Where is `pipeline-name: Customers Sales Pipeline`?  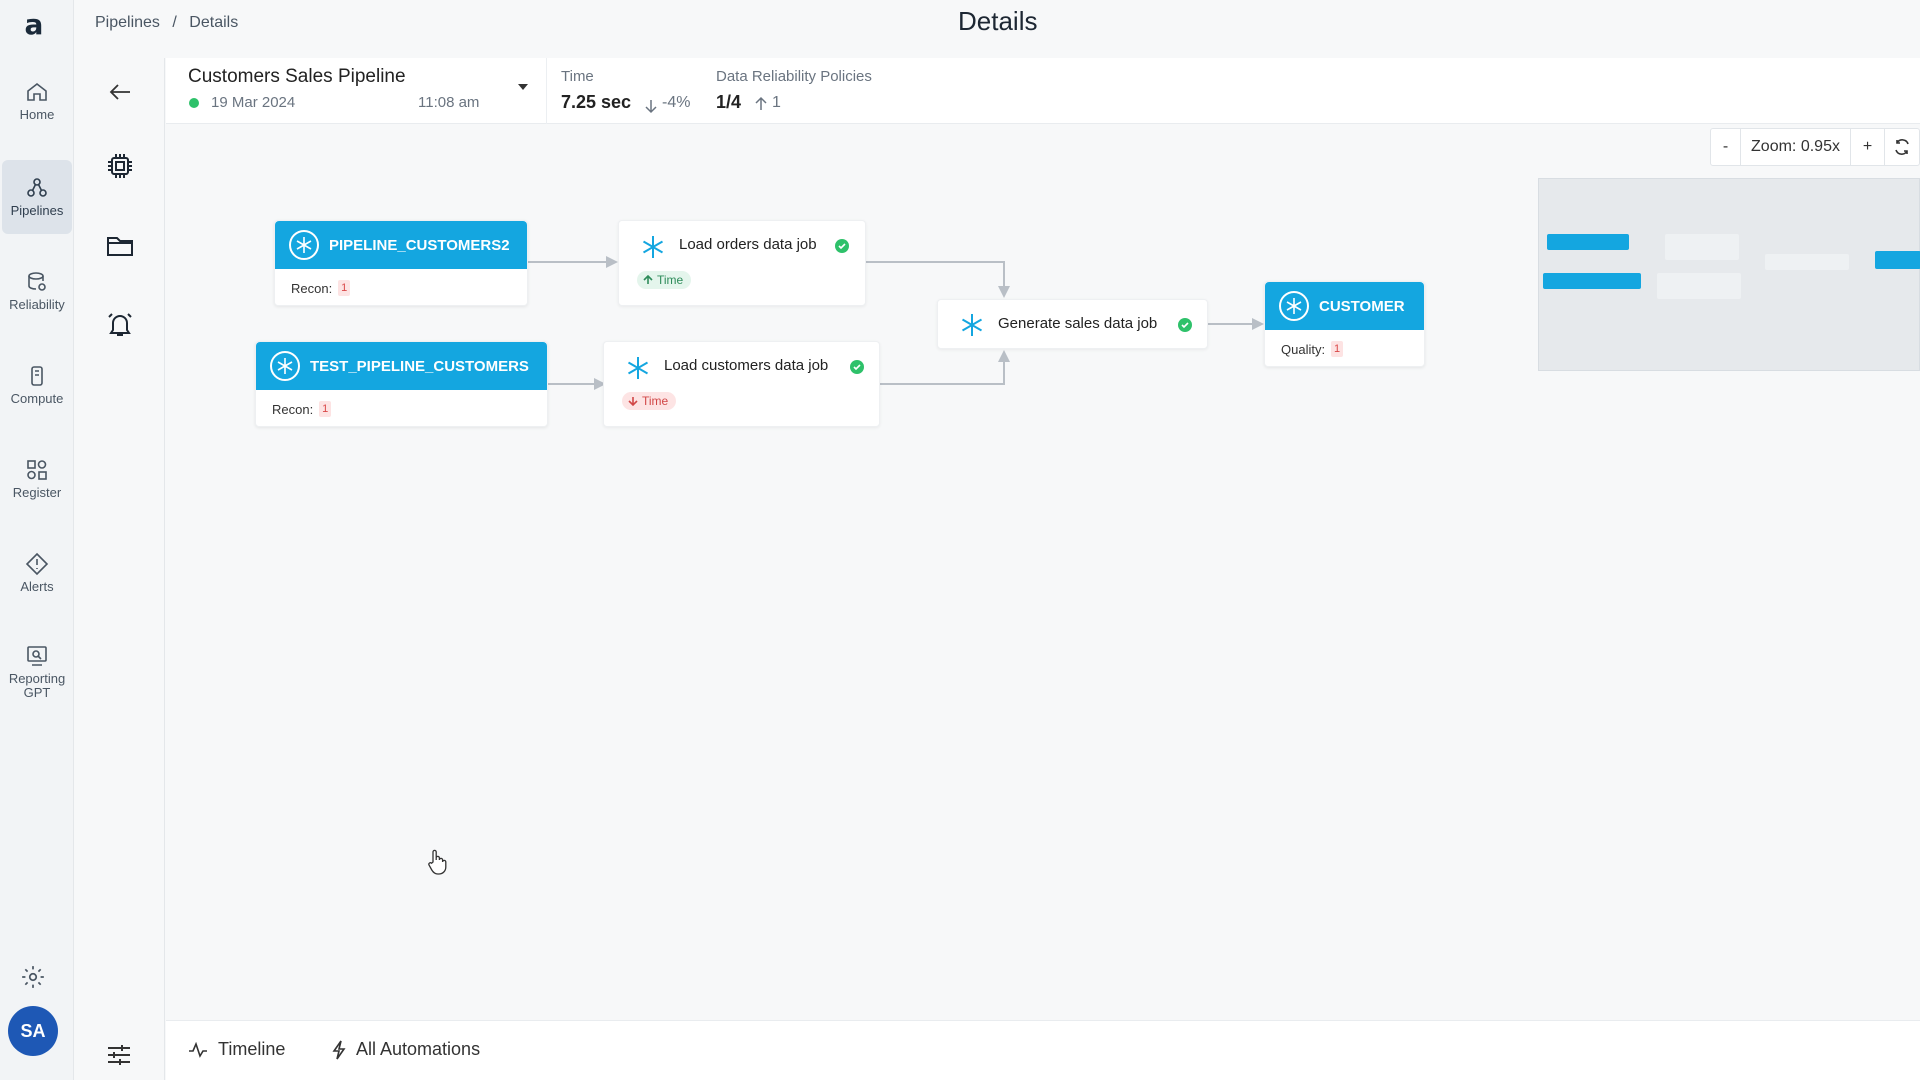 pipeline-name: Customers Sales Pipeline is located at coordinates (297, 77).